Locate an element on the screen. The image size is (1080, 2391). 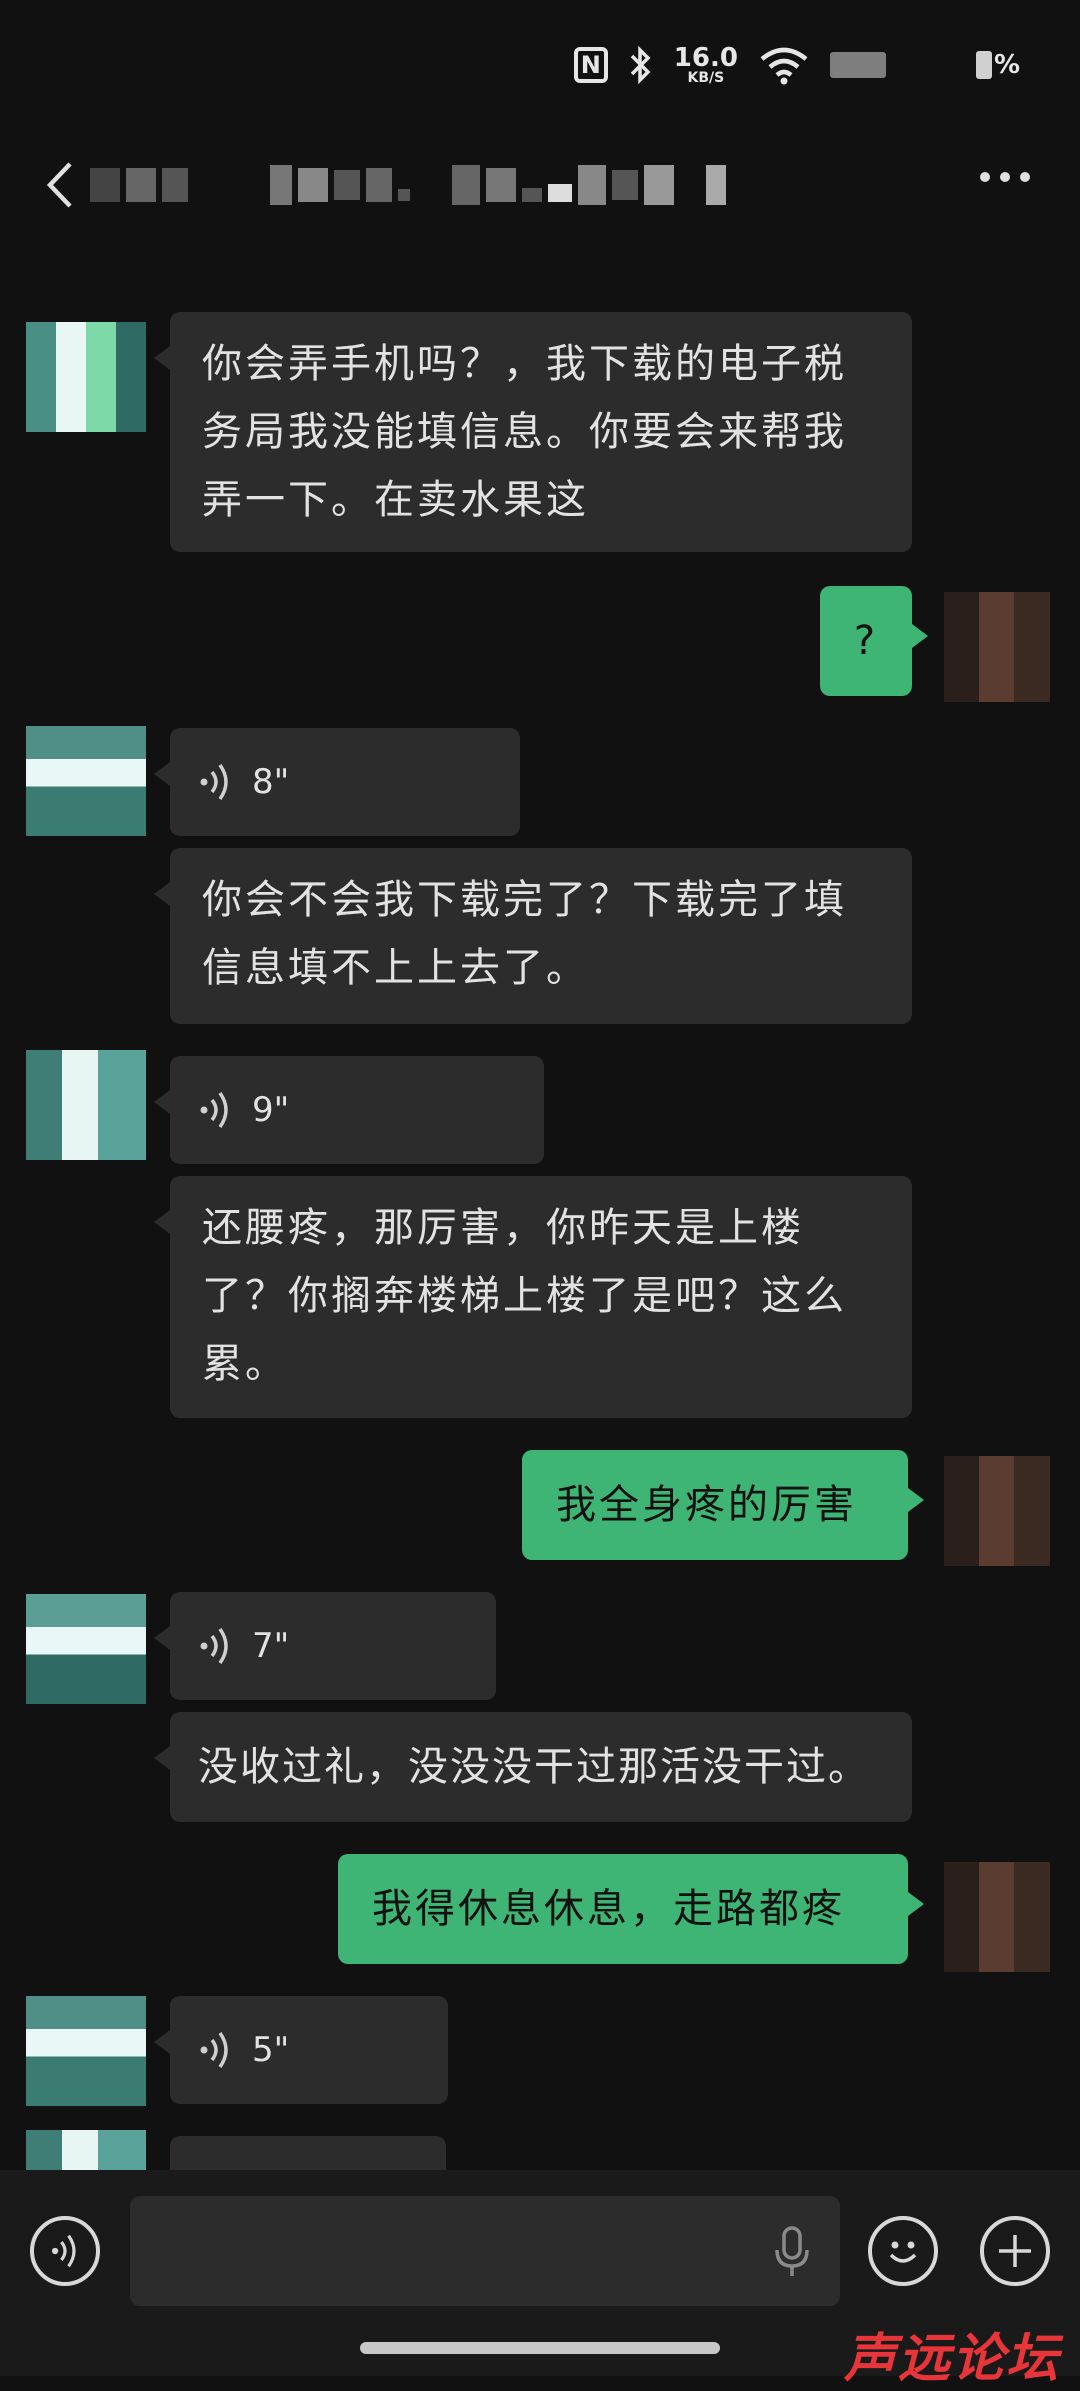
message-text: 你会弄手机吗？，我下载的电子税务局我没能填信息。你要会来帮我弄一下。在卖水果这 is located at coordinates (524, 432).